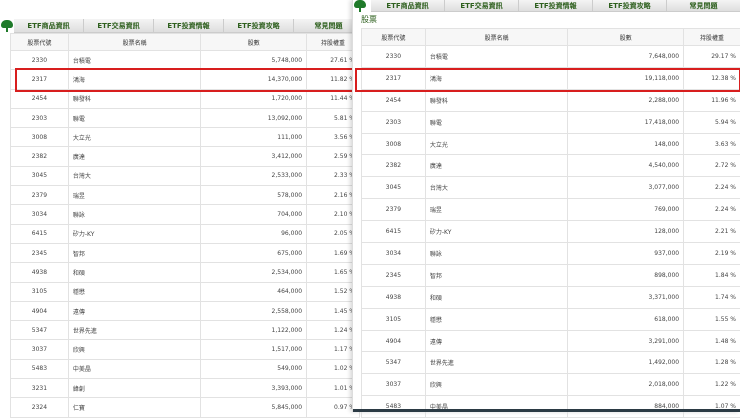 The height and width of the screenshot is (418, 740). Describe the element at coordinates (626, 341) in the screenshot. I see `shares: 3,291,000` at that location.